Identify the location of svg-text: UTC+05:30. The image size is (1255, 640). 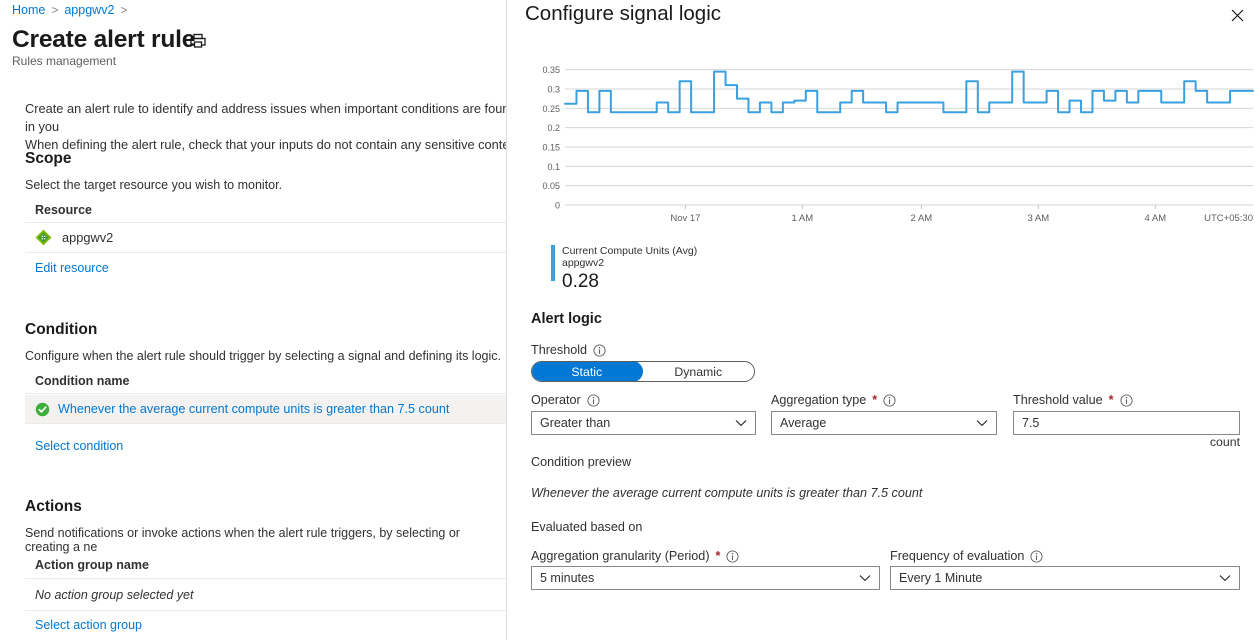
(1228, 218).